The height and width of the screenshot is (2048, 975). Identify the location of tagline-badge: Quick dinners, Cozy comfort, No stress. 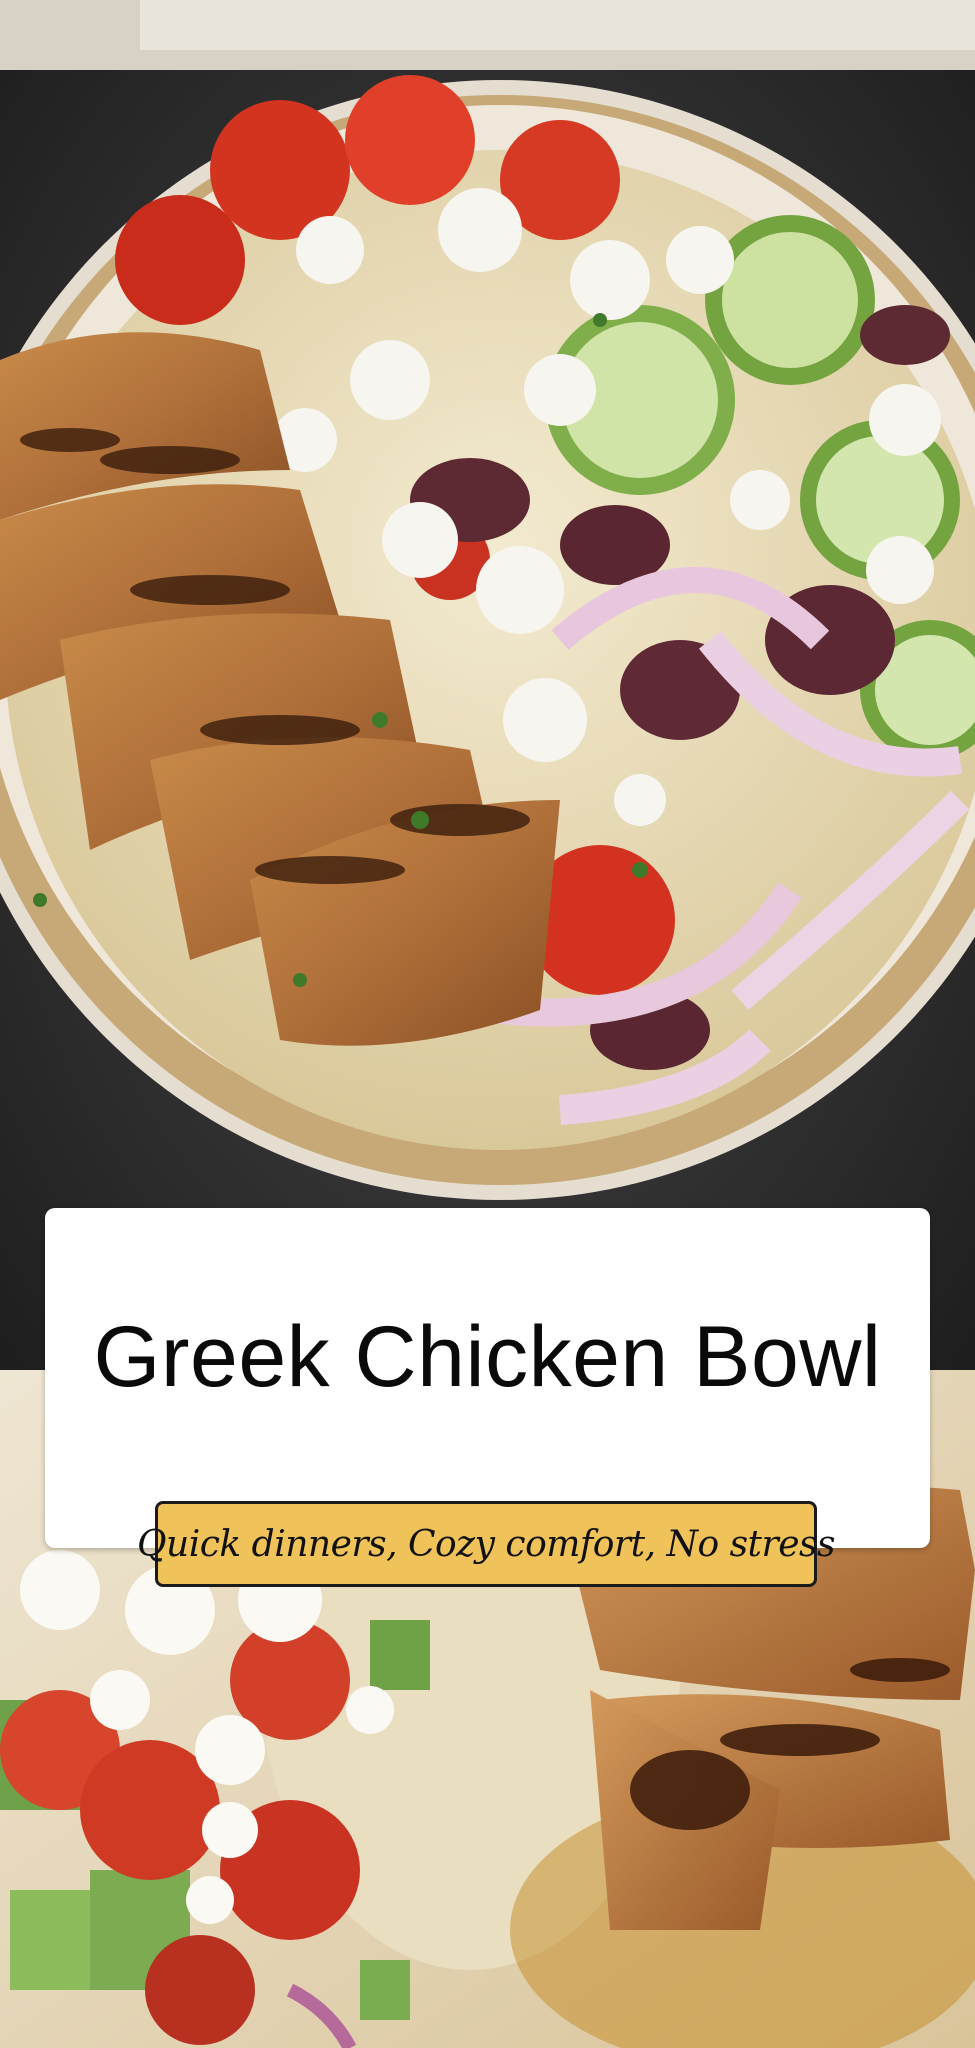
(486, 1544).